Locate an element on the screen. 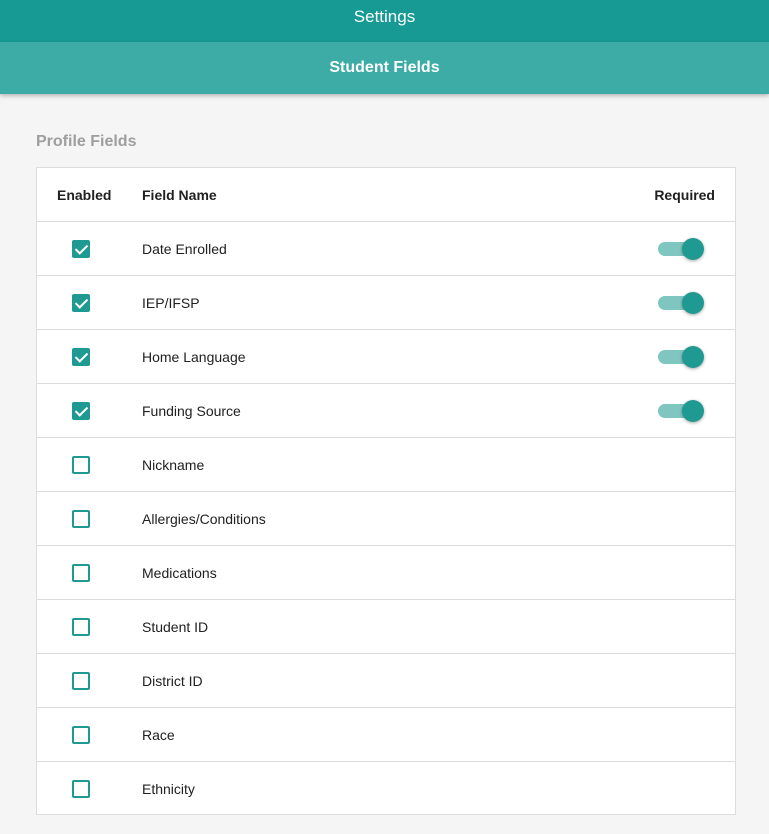 Image resolution: width=769 pixels, height=834 pixels. field-name: Ethnicity is located at coordinates (168, 789).